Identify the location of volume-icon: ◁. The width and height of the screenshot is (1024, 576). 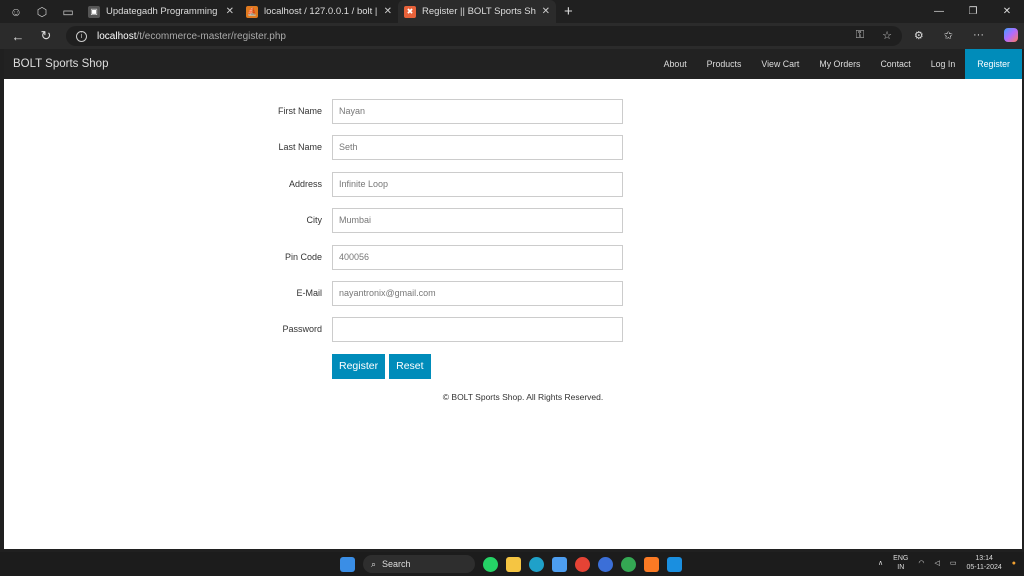
(936, 563).